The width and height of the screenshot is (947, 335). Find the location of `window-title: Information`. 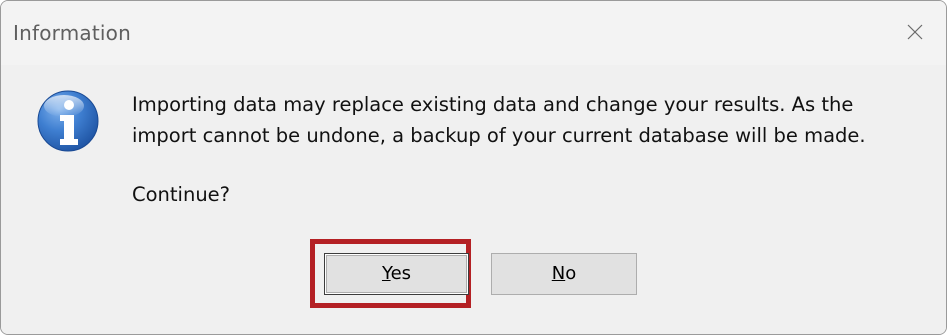

window-title: Information is located at coordinates (72, 33).